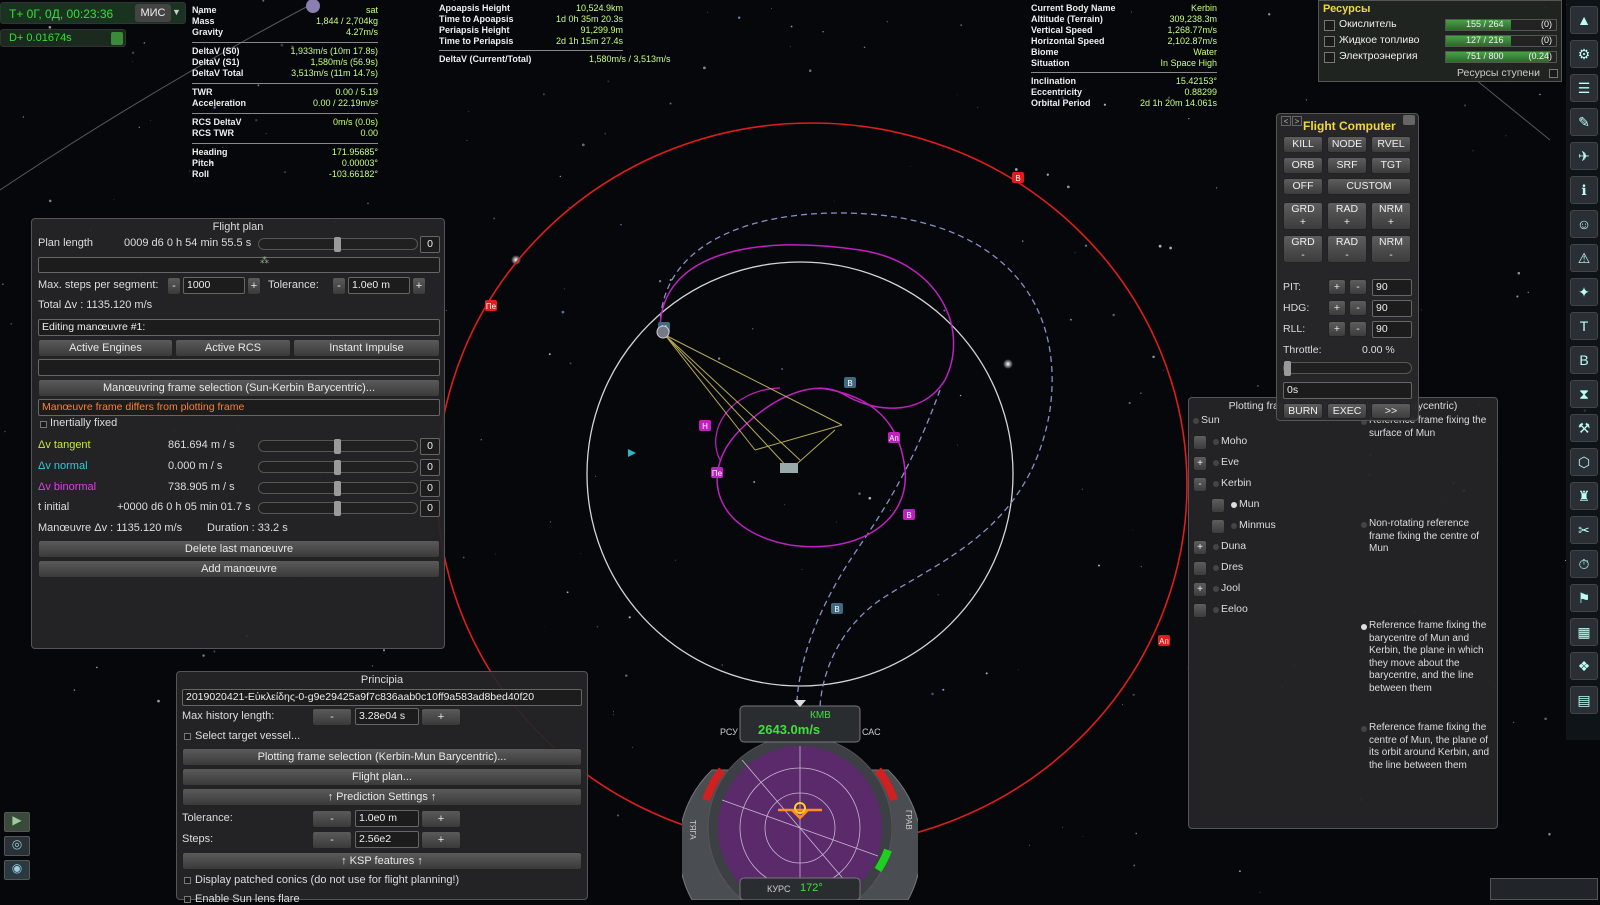 Image resolution: width=1600 pixels, height=905 pixels. I want to click on steps-plus: +, so click(441, 840).